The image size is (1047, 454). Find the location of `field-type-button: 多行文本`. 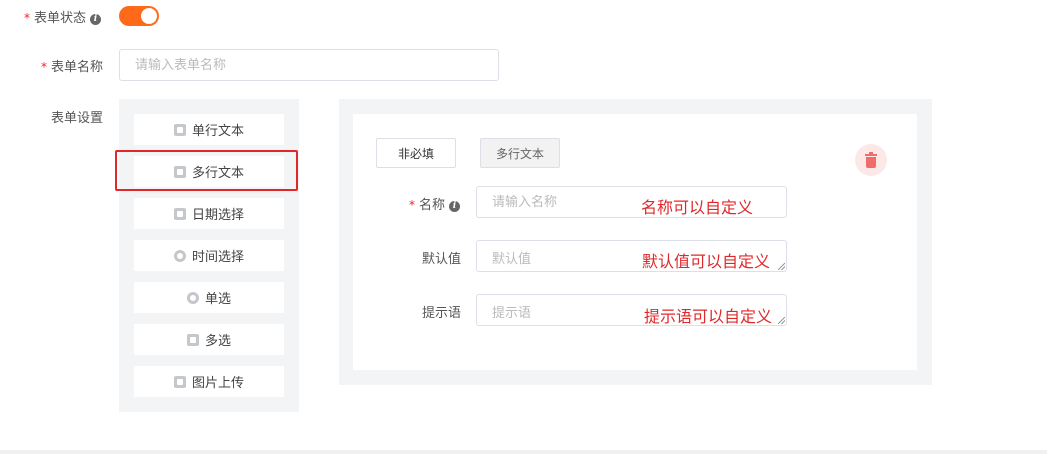

field-type-button: 多行文本 is located at coordinates (520, 153).